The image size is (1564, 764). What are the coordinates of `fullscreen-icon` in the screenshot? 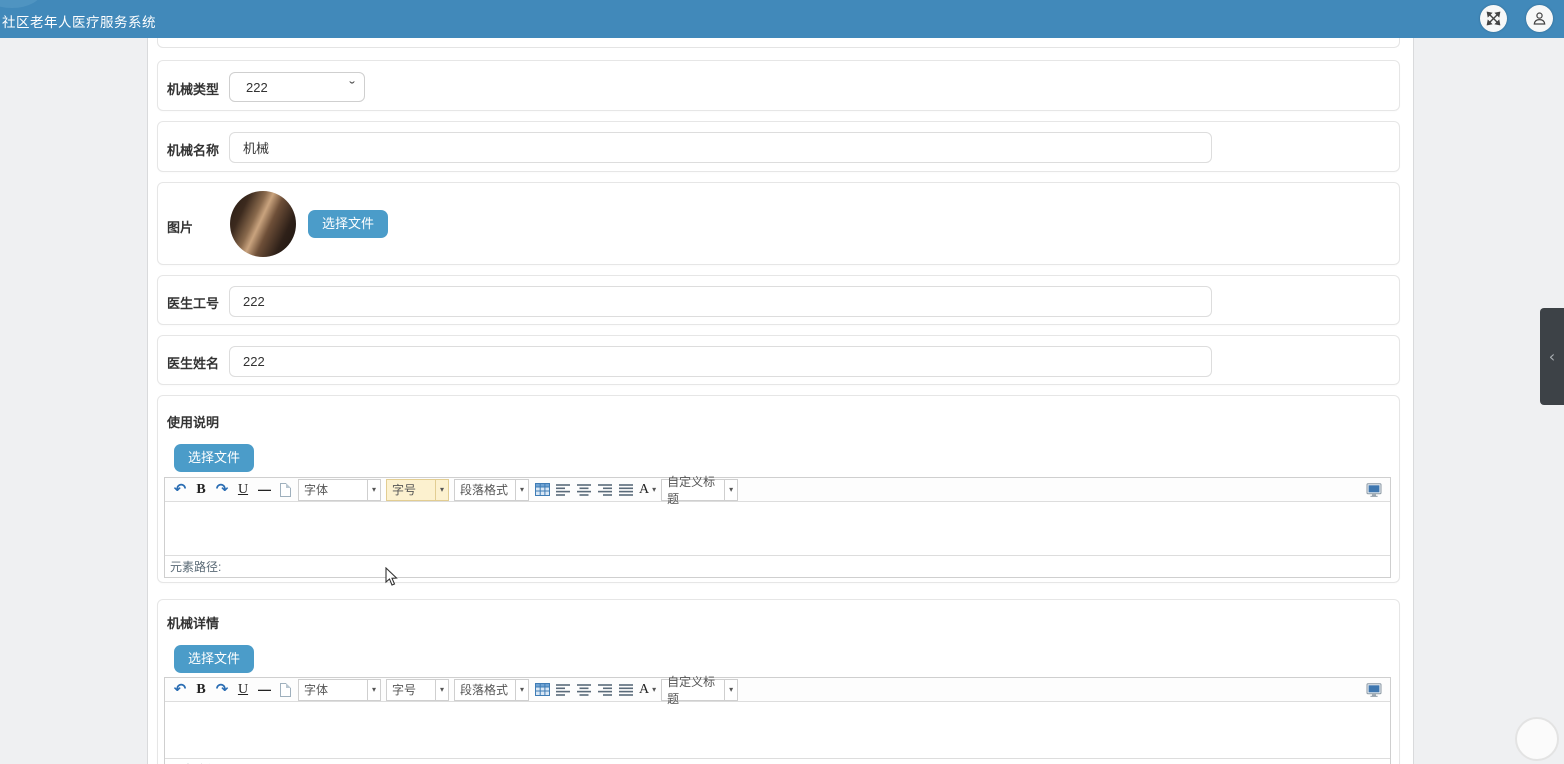 It's located at (1493, 18).